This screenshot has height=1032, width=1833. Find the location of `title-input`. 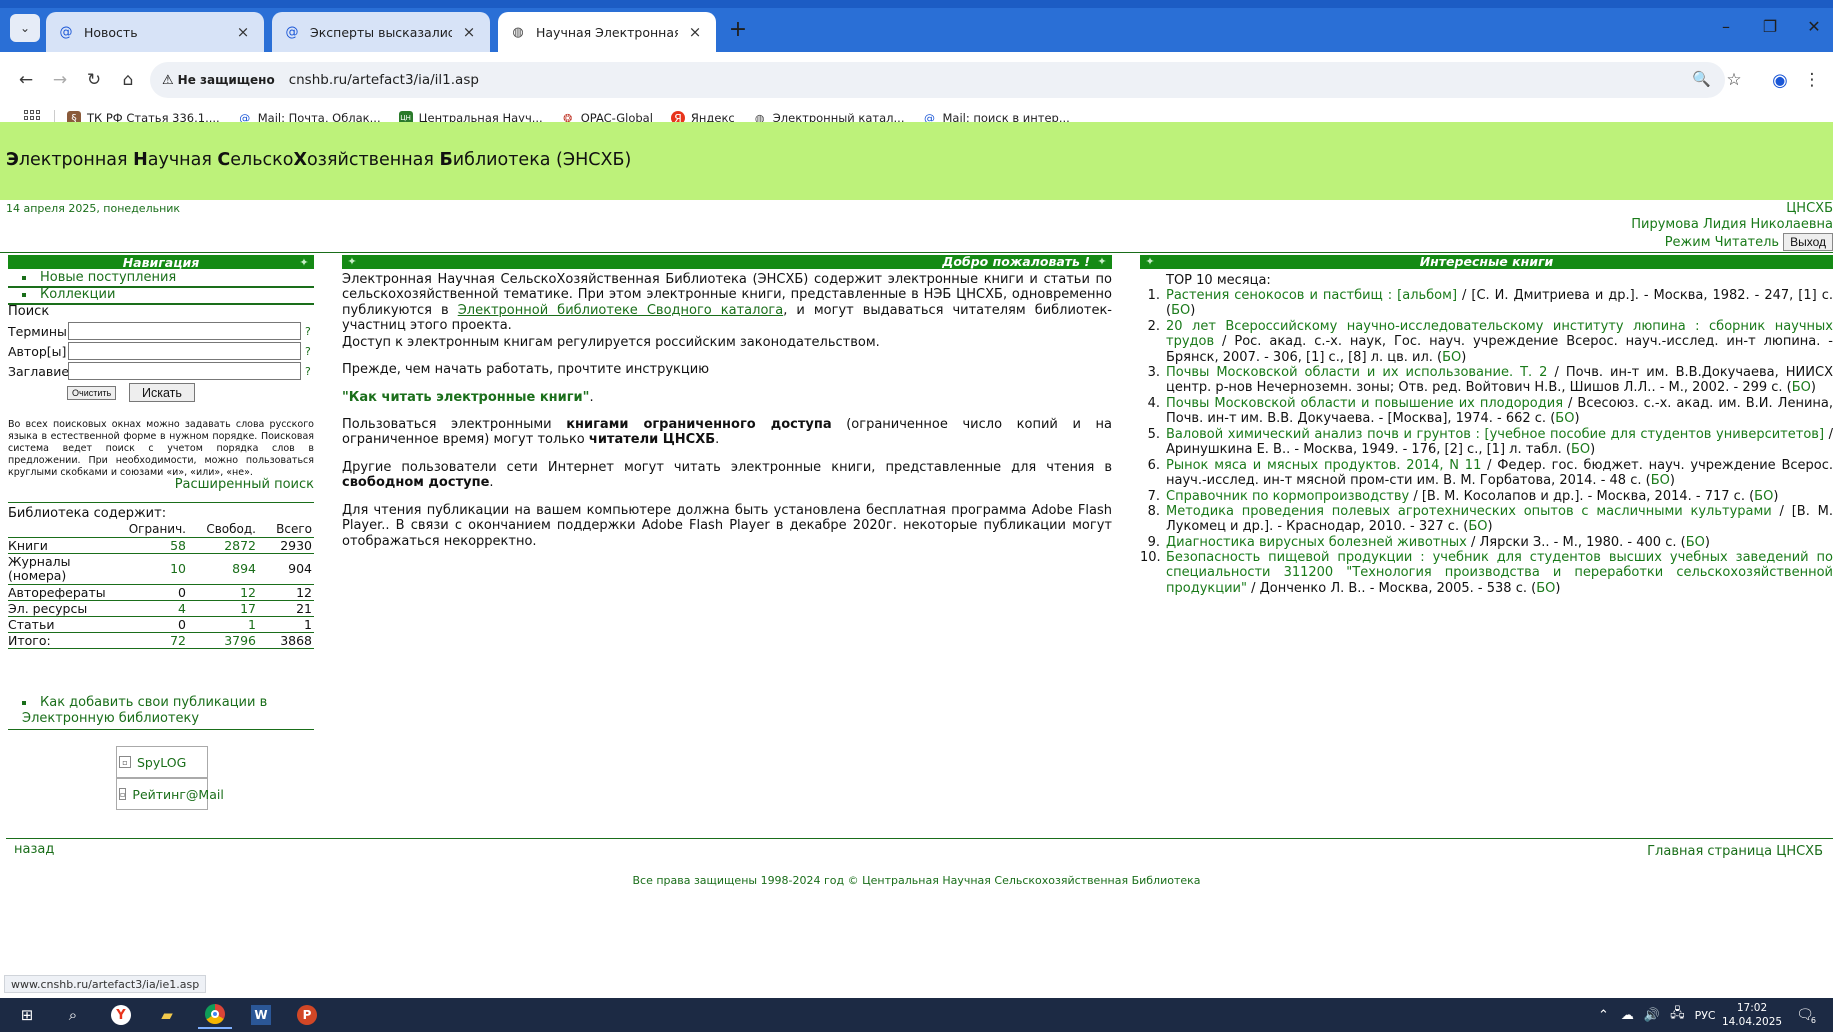

title-input is located at coordinates (184, 371).